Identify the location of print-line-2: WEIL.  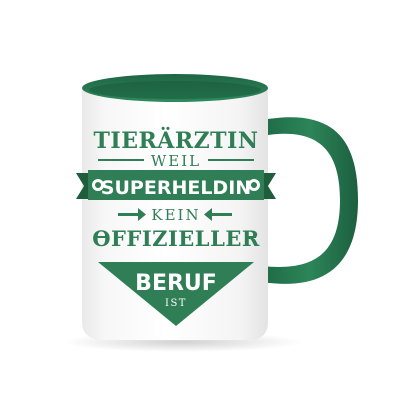
(176, 161).